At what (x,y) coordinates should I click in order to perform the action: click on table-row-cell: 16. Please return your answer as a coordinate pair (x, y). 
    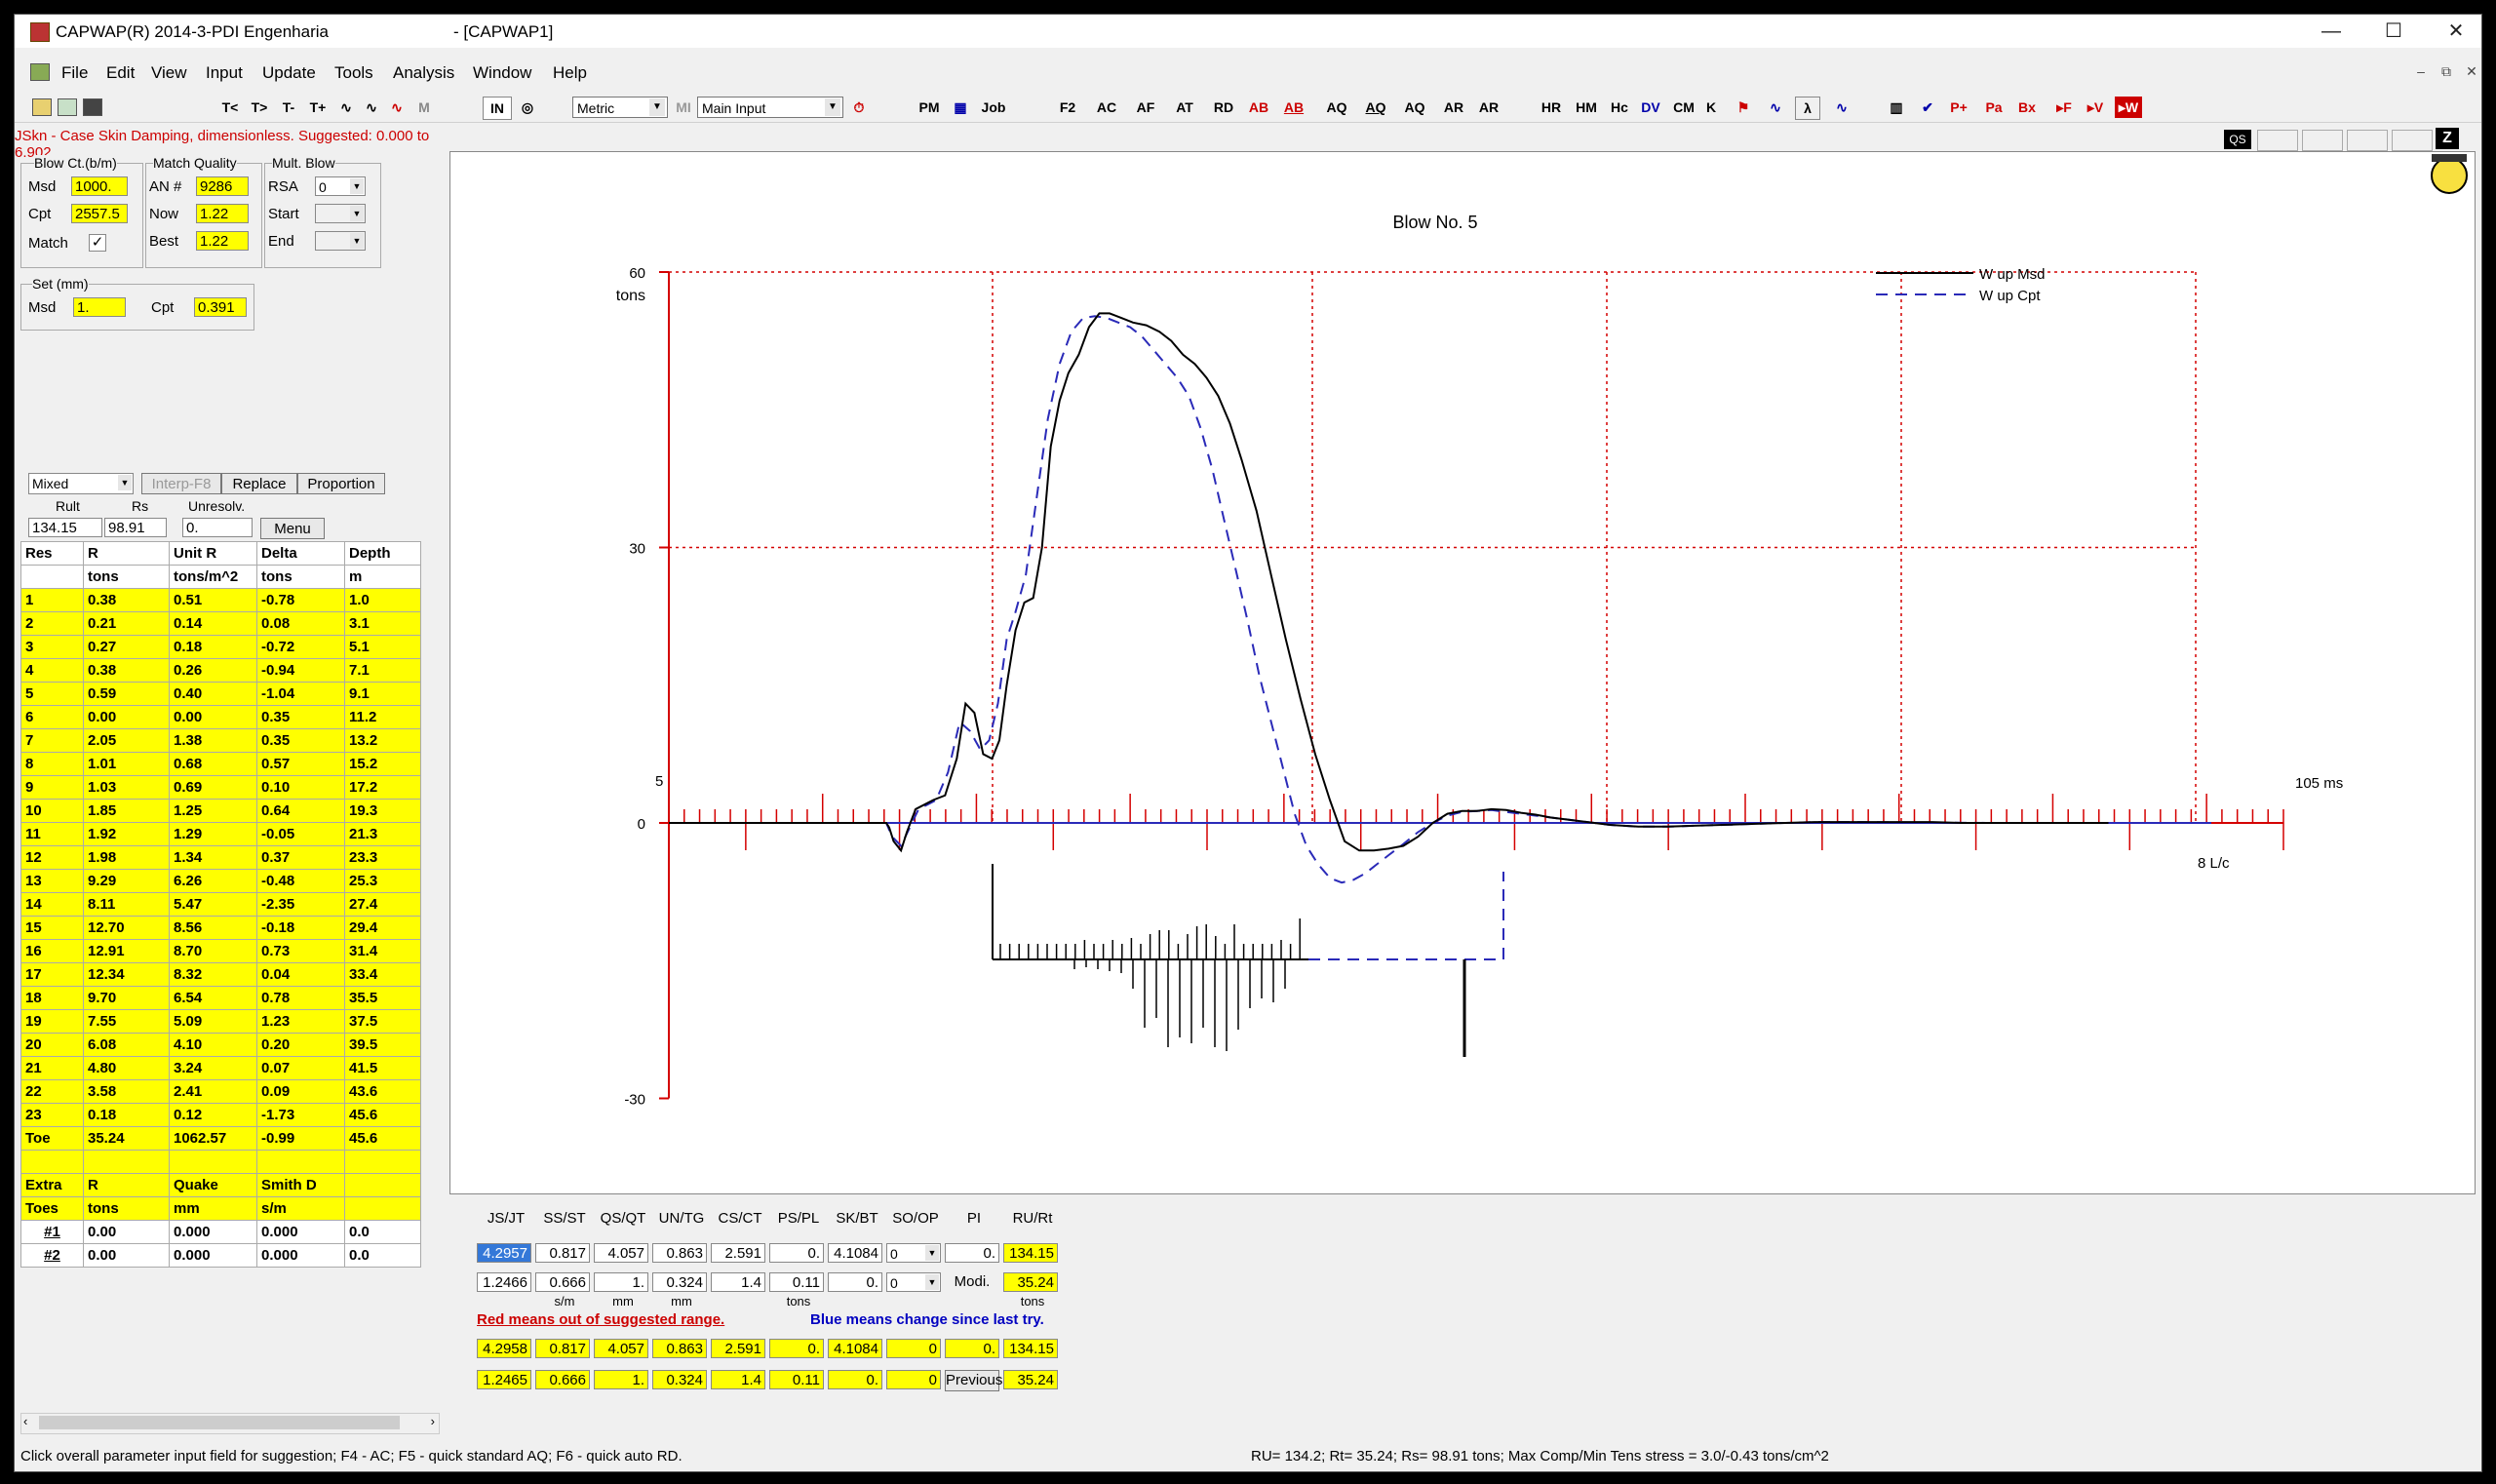
    Looking at the image, I should click on (52, 951).